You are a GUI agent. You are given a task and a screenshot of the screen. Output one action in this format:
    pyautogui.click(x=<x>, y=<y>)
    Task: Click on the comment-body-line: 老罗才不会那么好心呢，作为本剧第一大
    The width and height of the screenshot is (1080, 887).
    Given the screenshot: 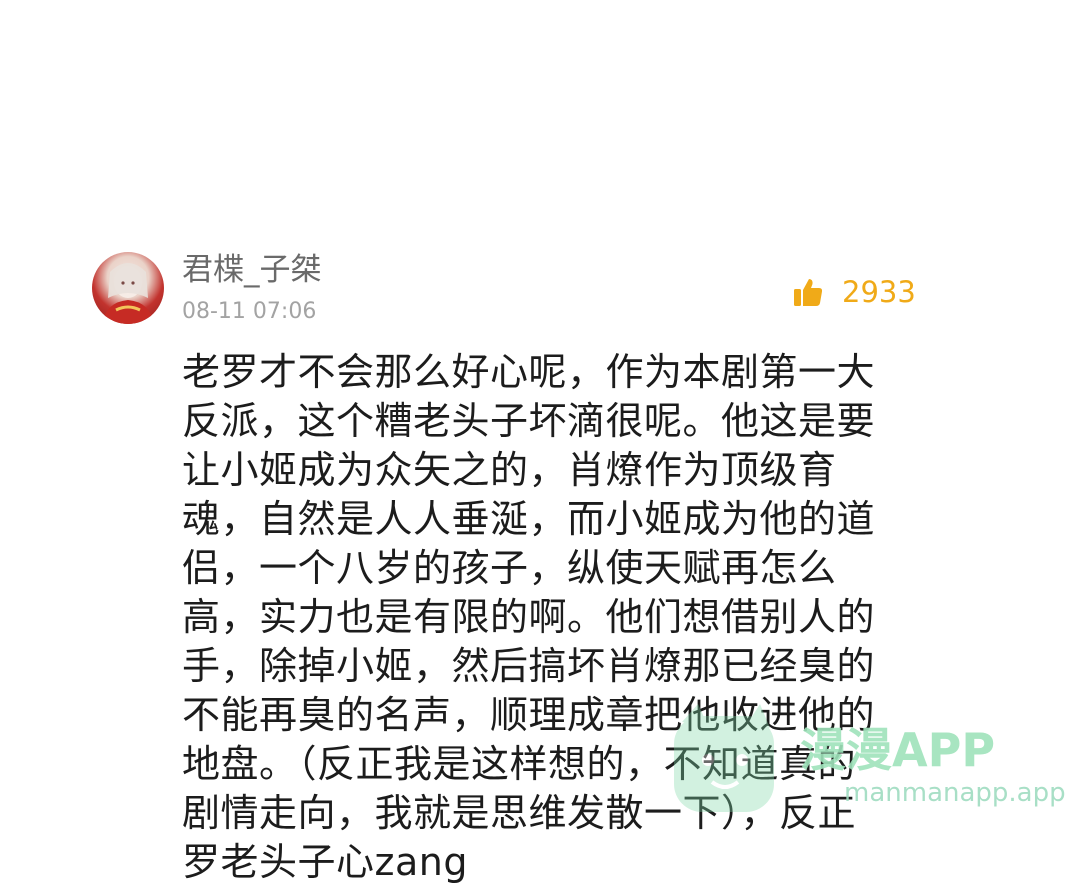 What is the action you would take?
    pyautogui.click(x=529, y=372)
    